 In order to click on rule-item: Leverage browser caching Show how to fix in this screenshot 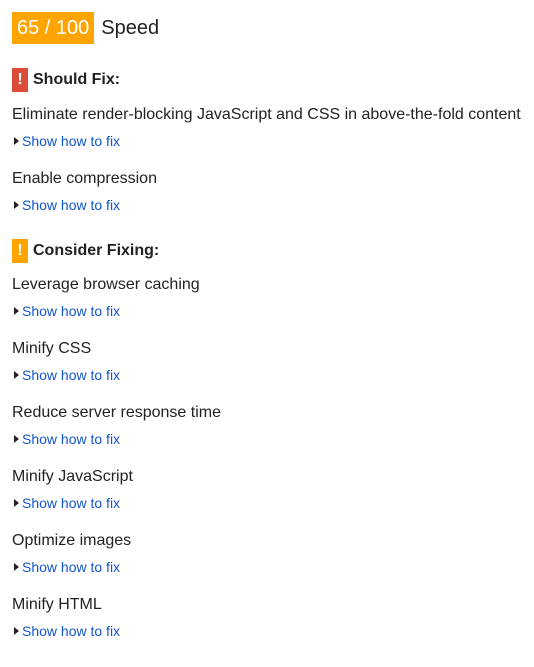, I will do `click(269, 297)`.